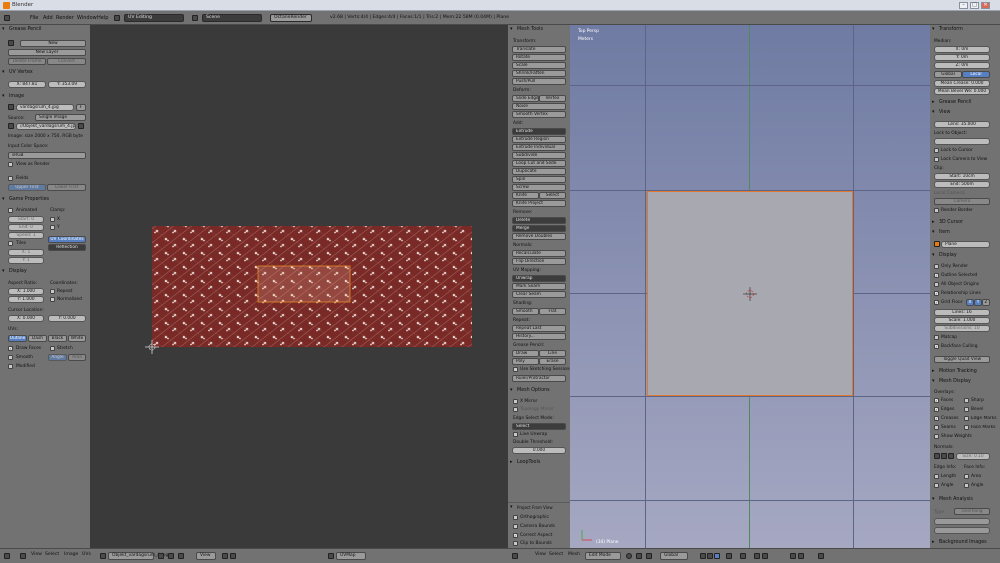 Image resolution: width=1000 pixels, height=563 pixels. Describe the element at coordinates (574, 556) in the screenshot. I see `3d-mesh-menu: Mesh` at that location.